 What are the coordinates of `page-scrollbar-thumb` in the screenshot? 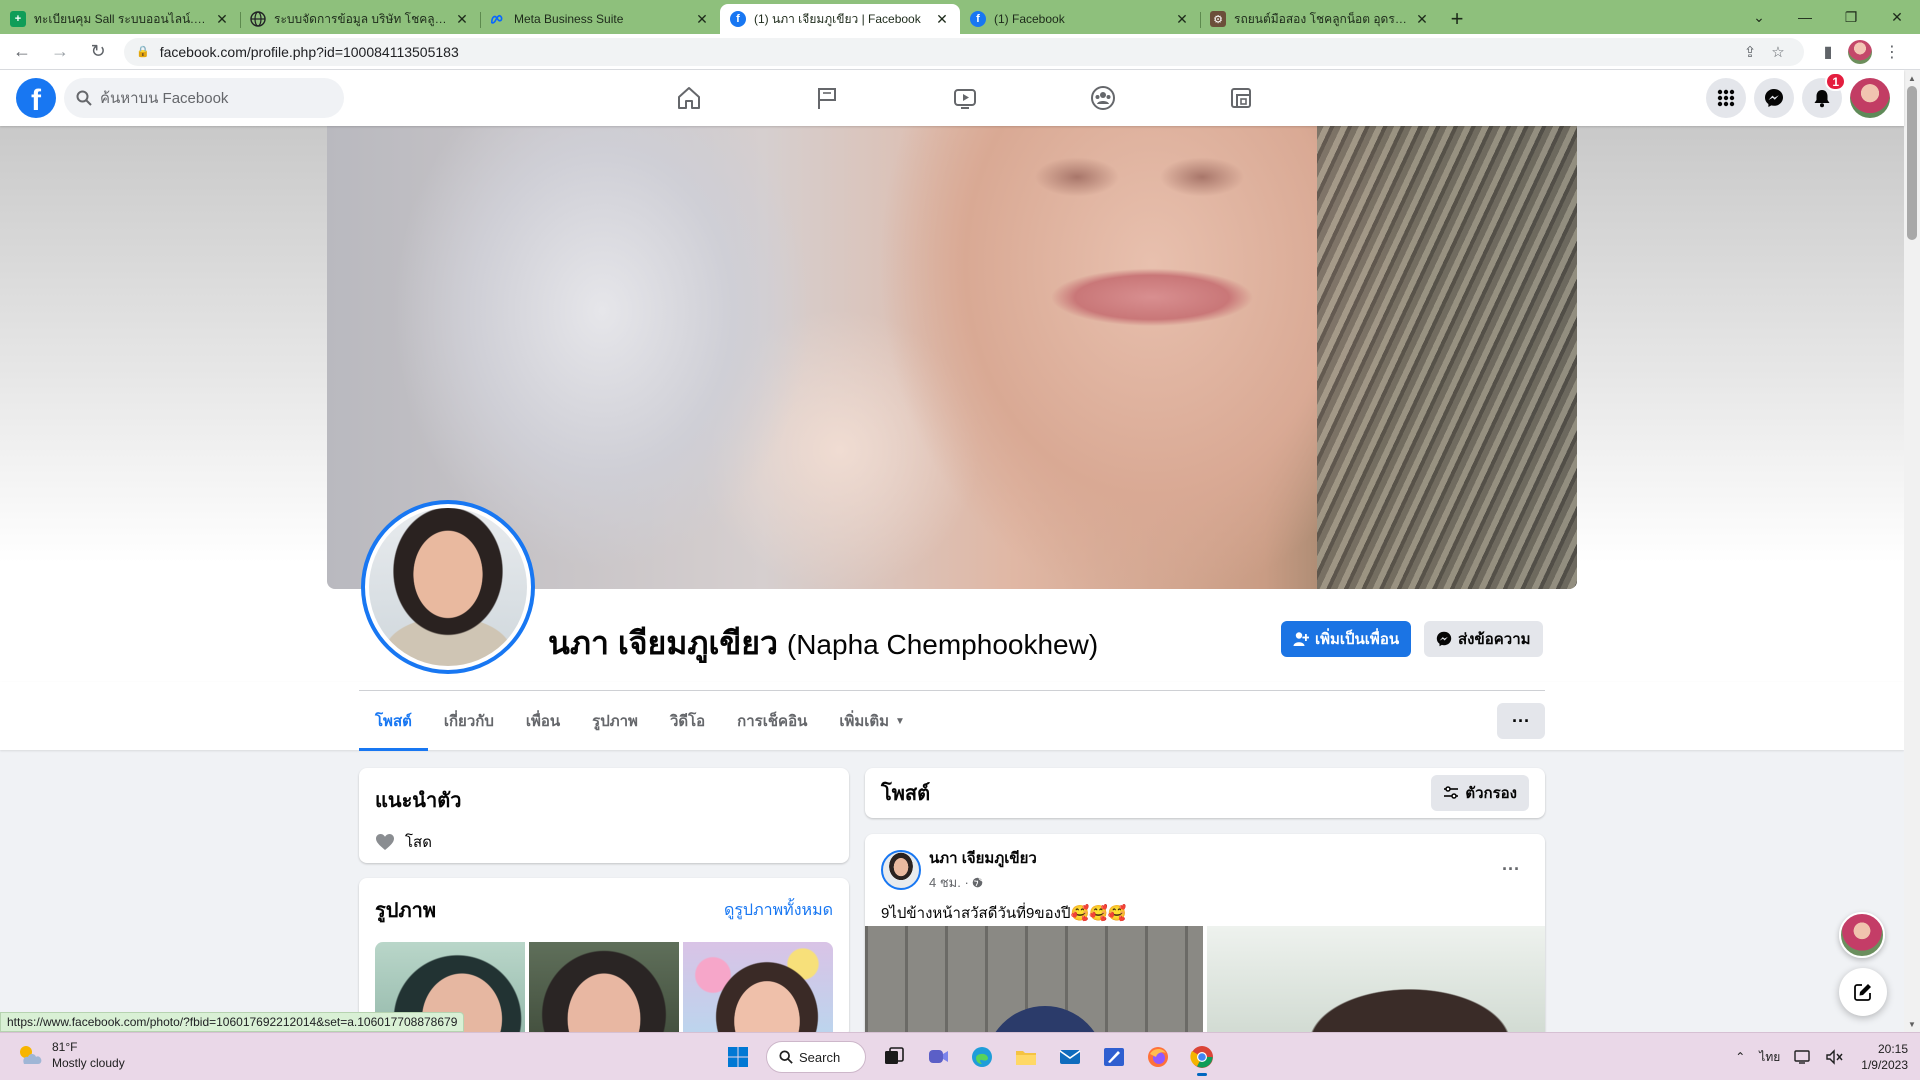 It's located at (1912, 163).